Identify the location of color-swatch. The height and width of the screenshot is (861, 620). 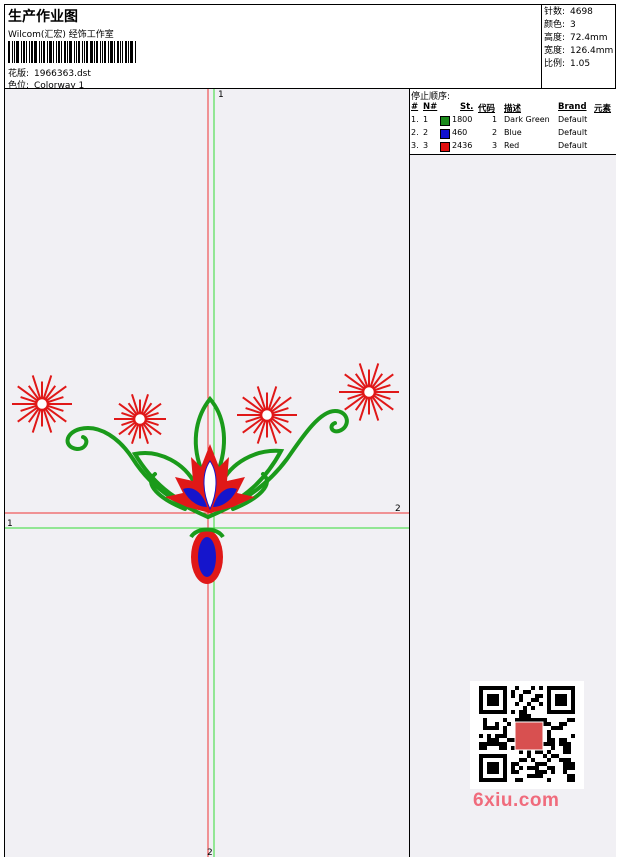
(445, 134).